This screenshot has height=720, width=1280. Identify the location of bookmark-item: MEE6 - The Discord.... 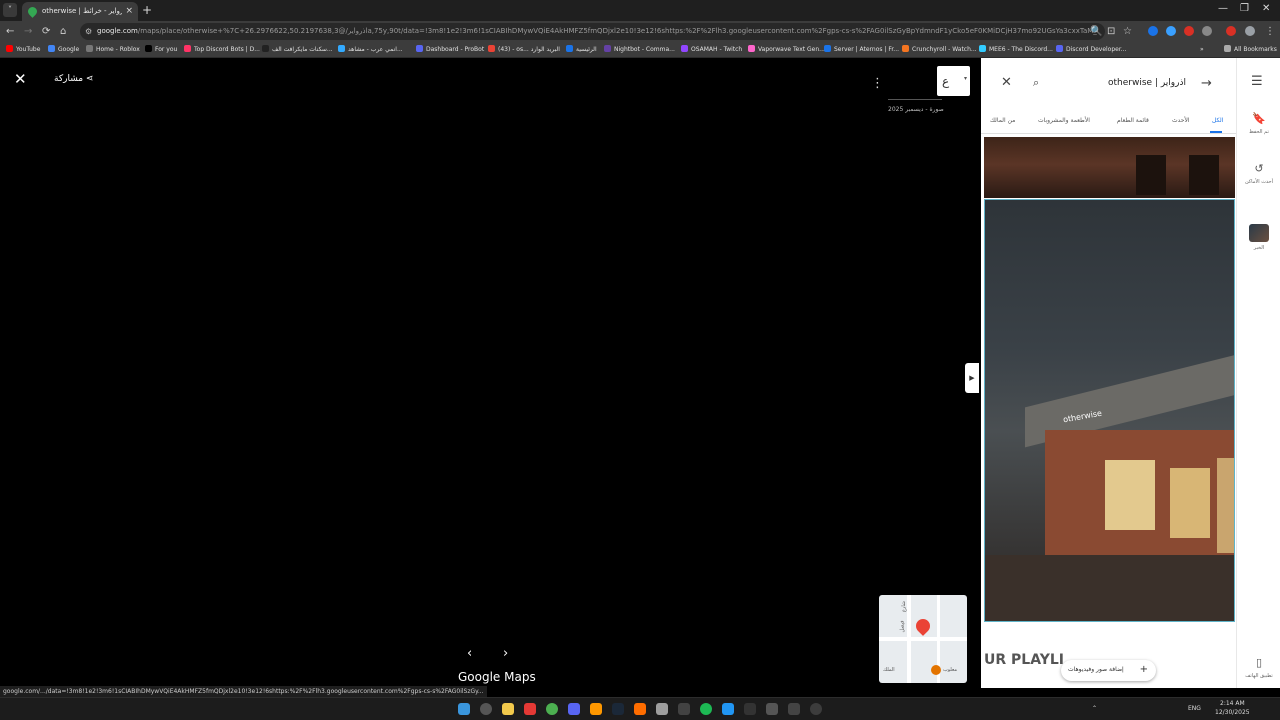
(1016, 49).